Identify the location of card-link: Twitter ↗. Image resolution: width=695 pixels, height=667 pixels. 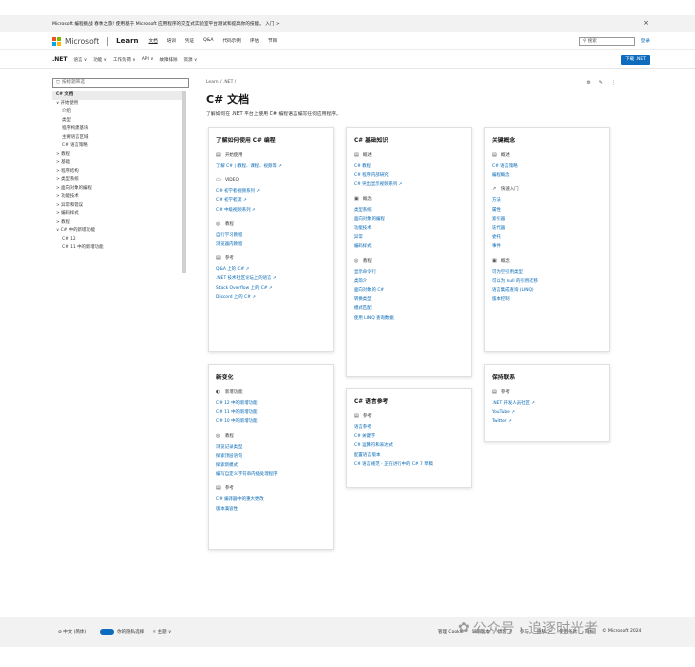
(547, 421).